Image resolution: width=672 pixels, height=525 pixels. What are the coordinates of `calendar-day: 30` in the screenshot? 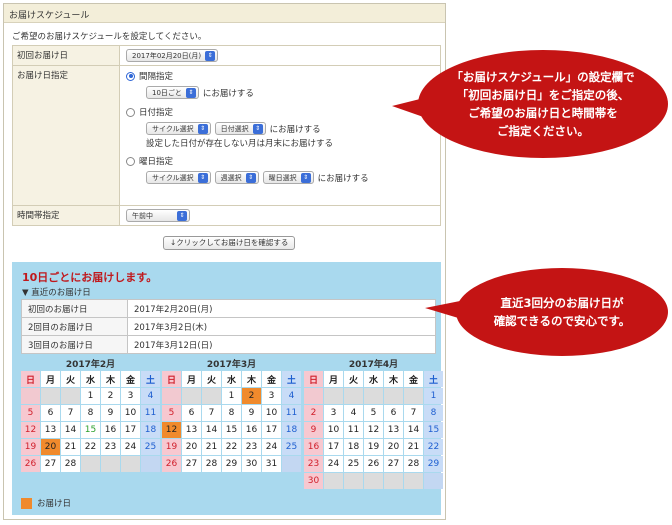 It's located at (313, 481).